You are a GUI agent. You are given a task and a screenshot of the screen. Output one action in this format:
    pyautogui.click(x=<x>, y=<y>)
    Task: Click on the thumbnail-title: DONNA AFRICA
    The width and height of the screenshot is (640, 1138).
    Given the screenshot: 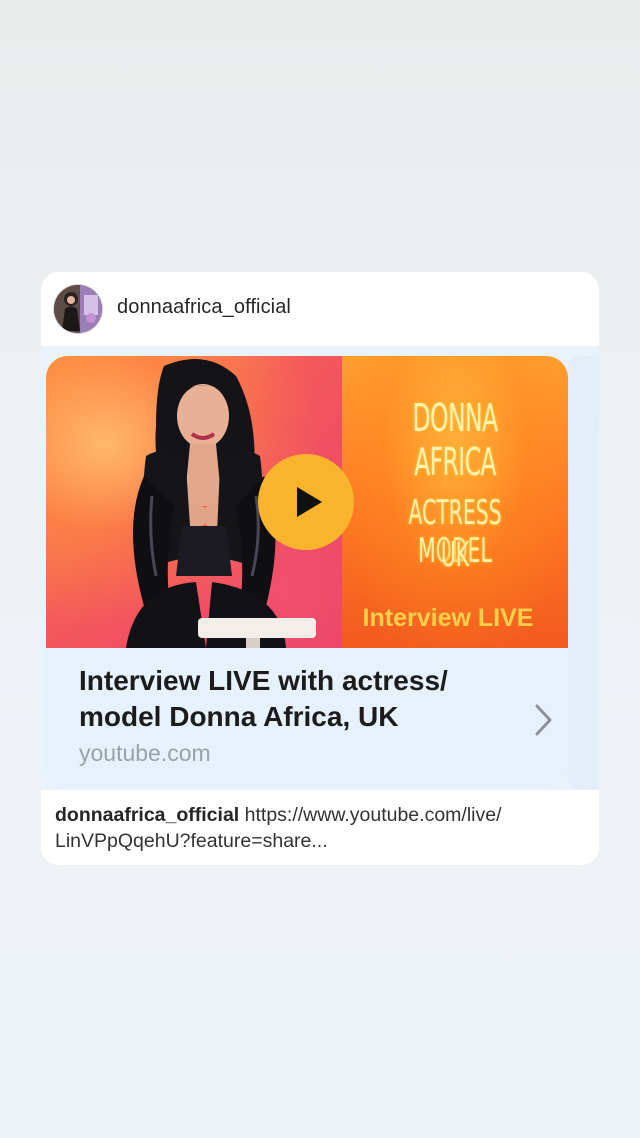 What is the action you would take?
    pyautogui.click(x=455, y=440)
    